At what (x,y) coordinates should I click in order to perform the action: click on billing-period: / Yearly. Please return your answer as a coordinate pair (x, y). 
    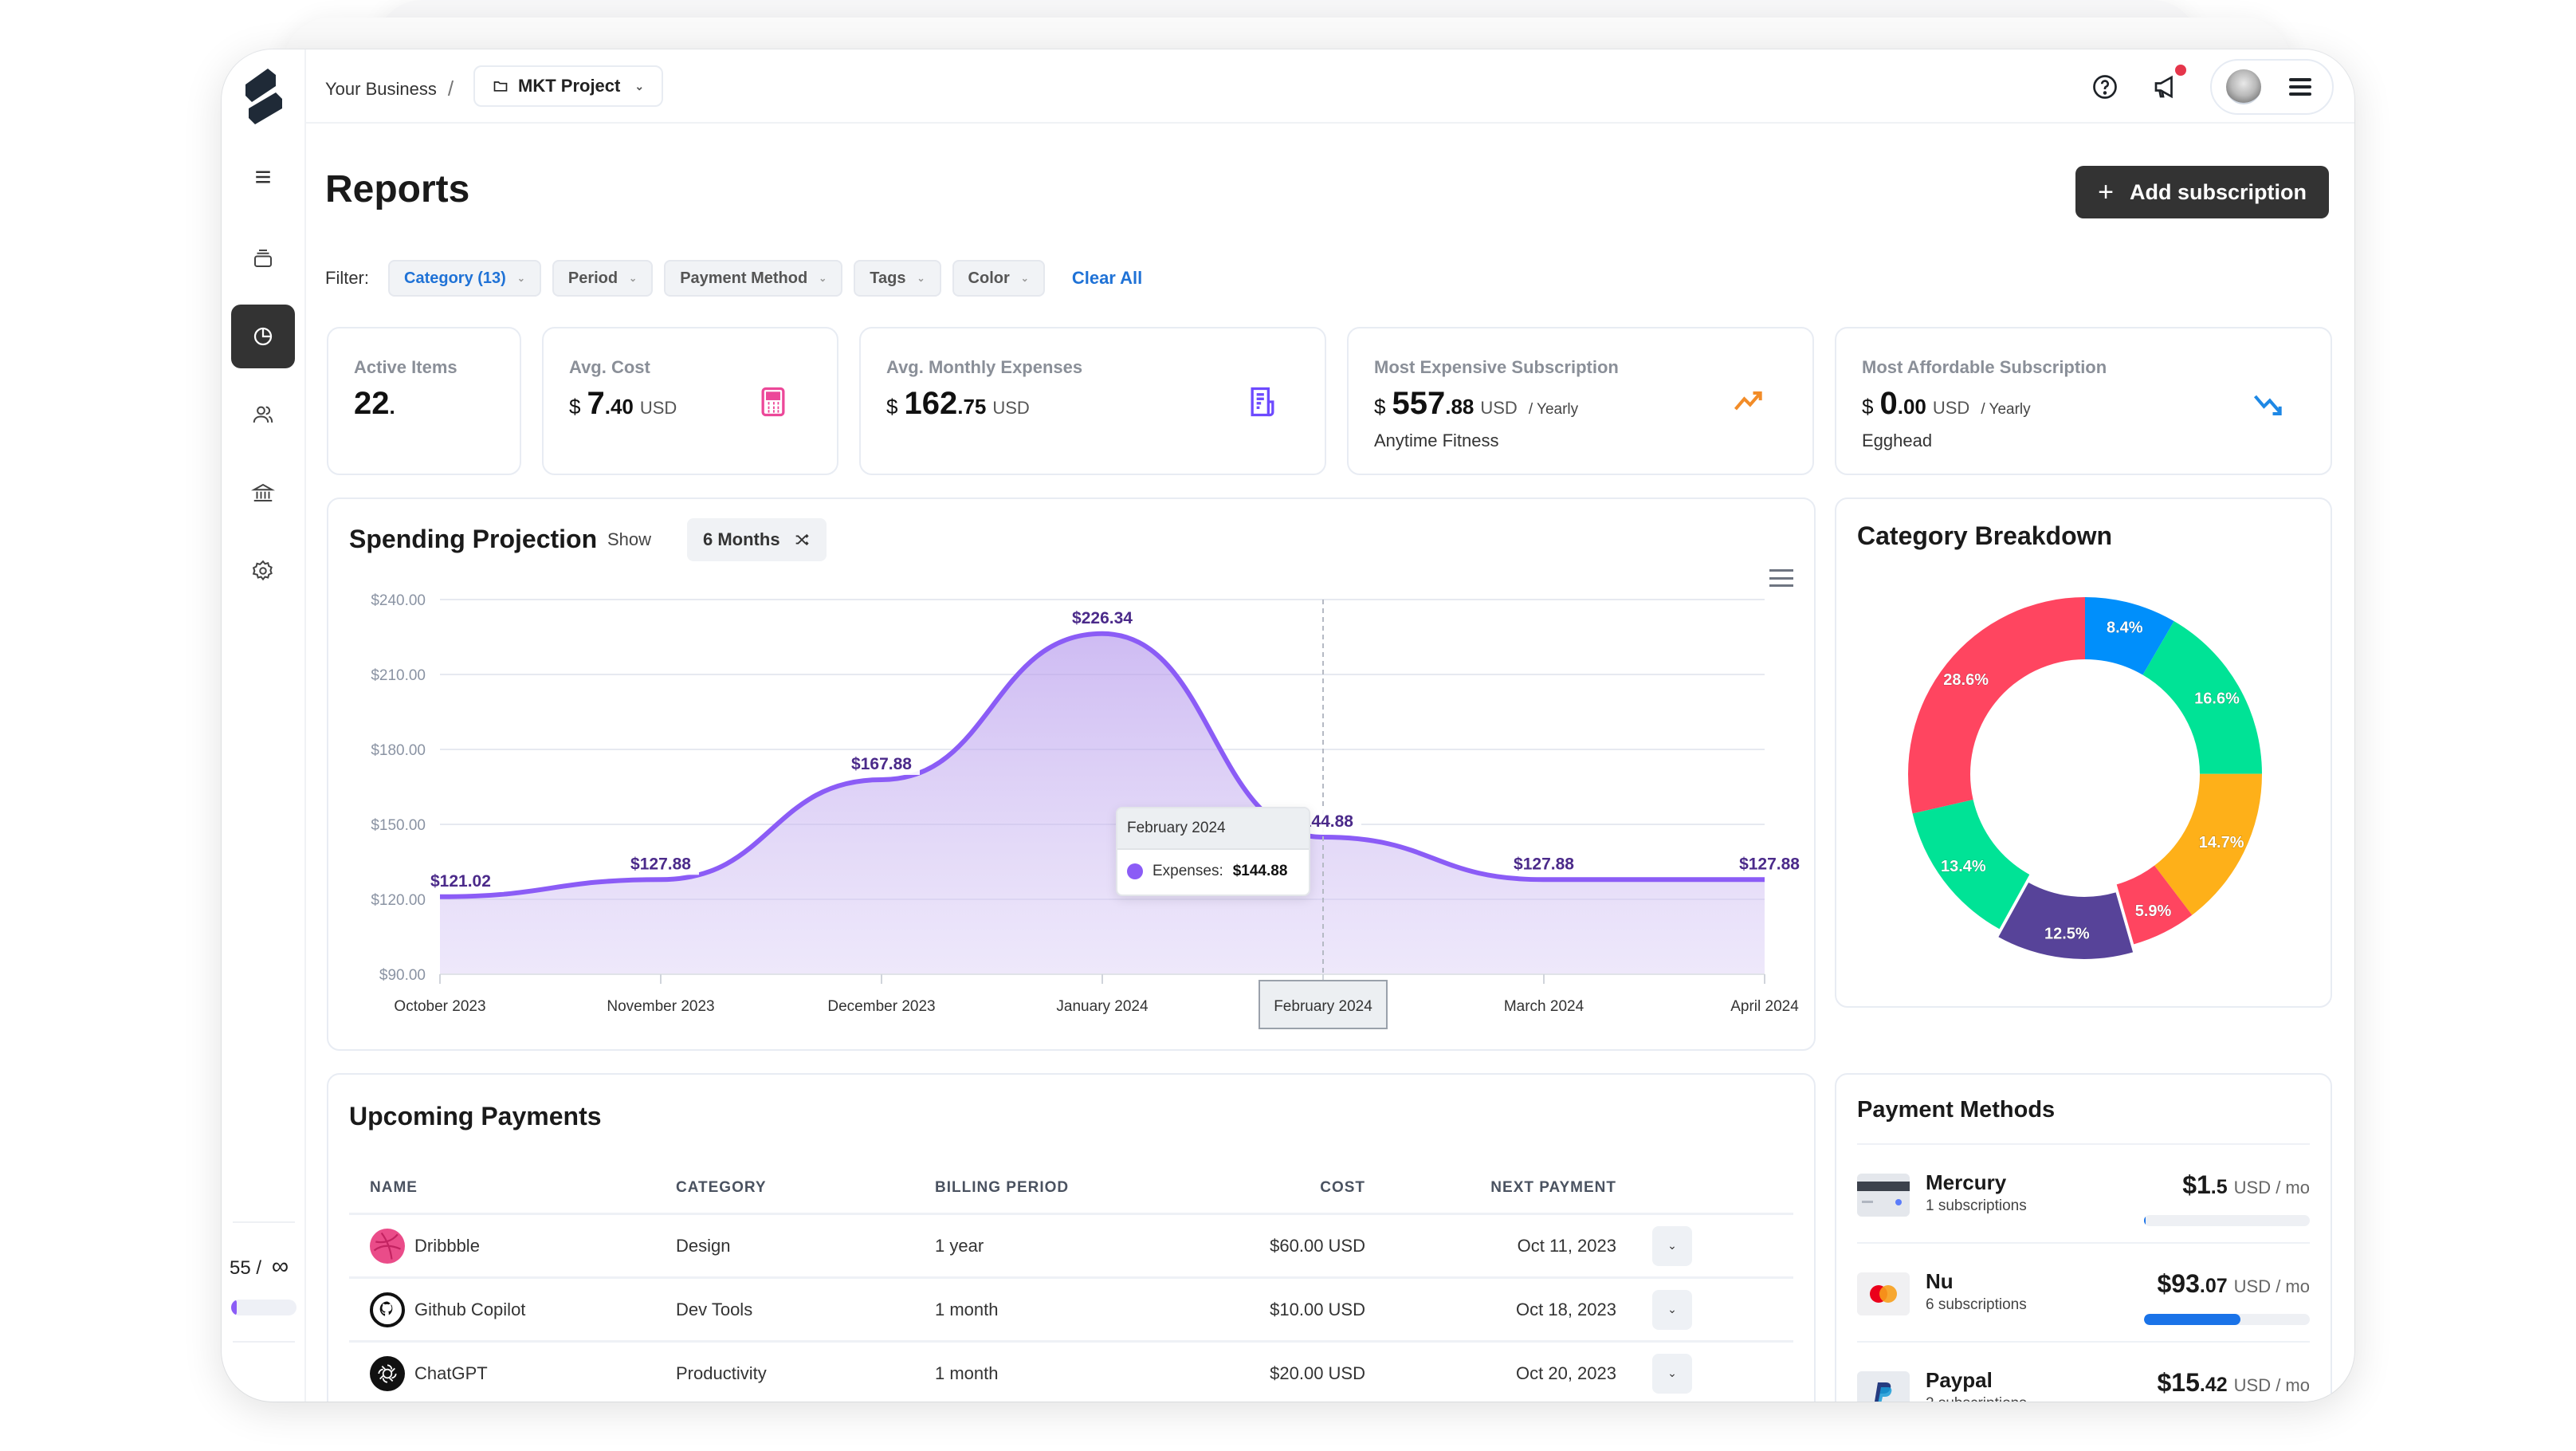
    Looking at the image, I should click on (2006, 410).